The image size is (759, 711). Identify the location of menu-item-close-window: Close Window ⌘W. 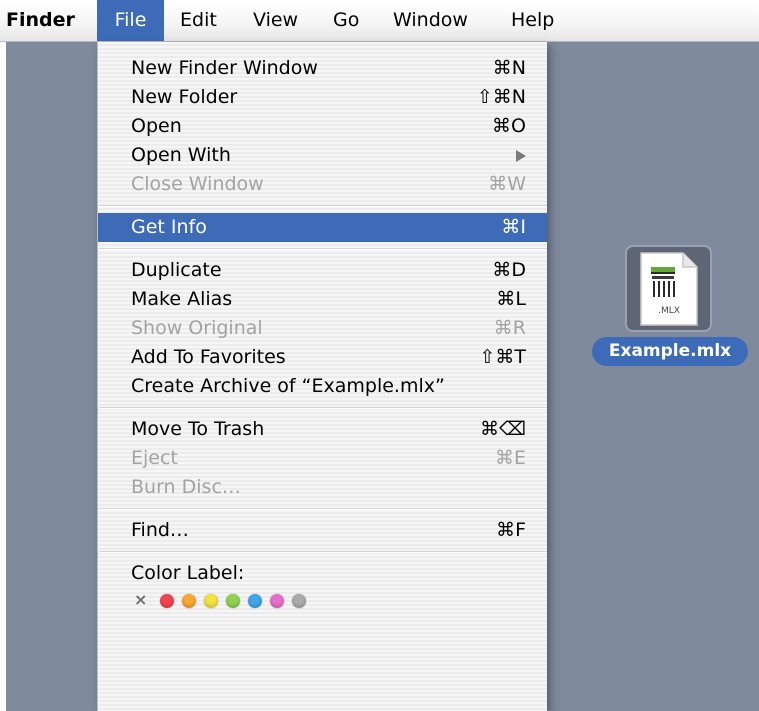
(322, 184).